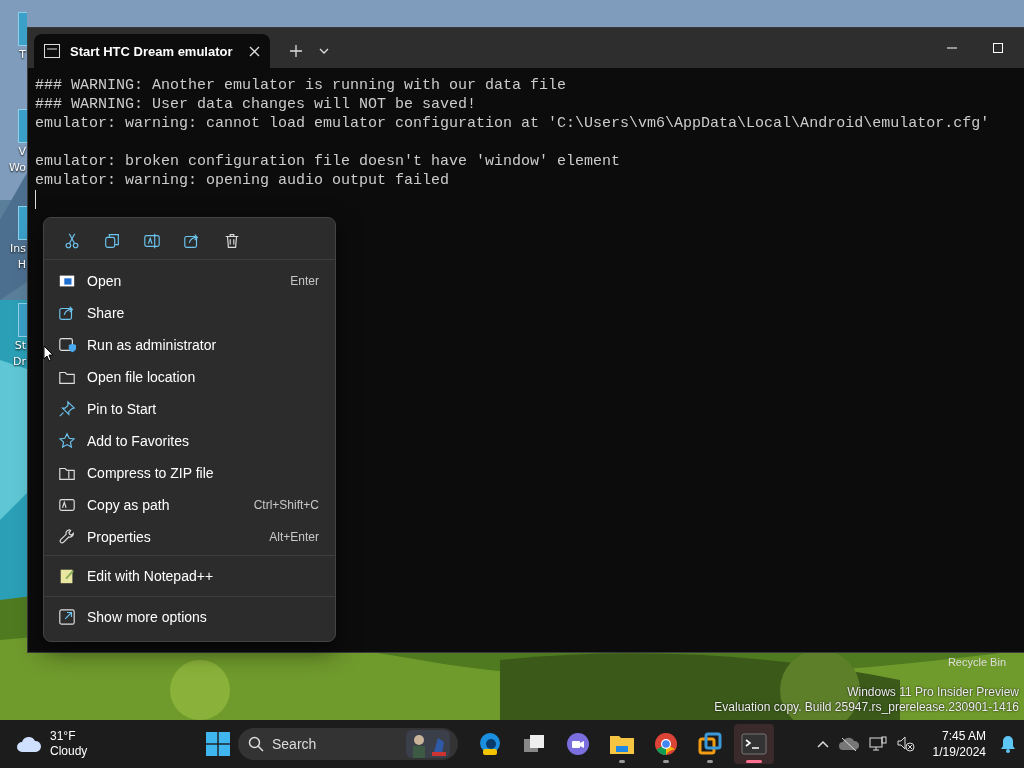 The height and width of the screenshot is (768, 1024). Describe the element at coordinates (1008, 744) in the screenshot. I see `bell-icon` at that location.